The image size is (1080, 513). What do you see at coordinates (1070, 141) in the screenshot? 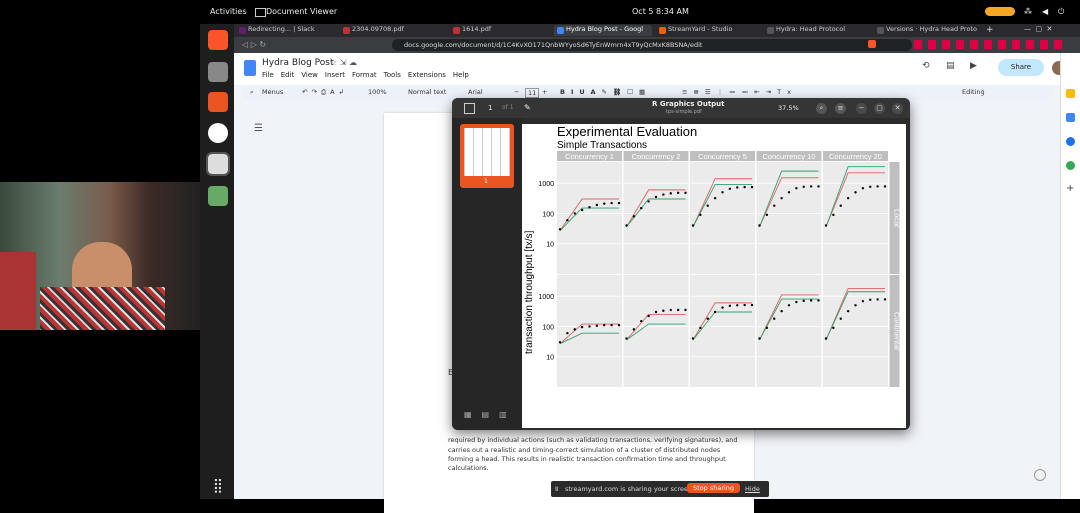
I see `contacts-icon` at bounding box center [1070, 141].